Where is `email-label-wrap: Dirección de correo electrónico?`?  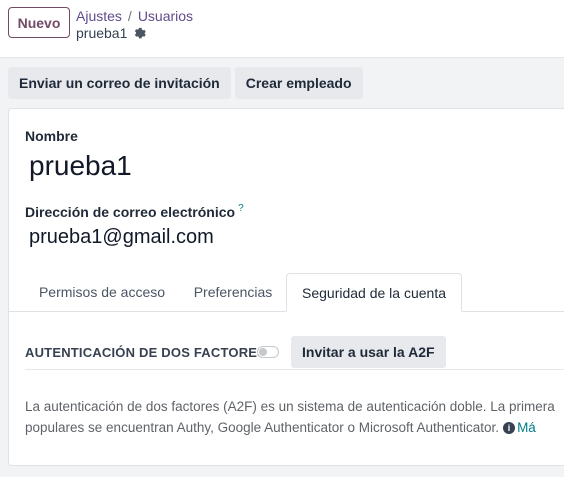 email-label-wrap: Dirección de correo electrónico? is located at coordinates (134, 211).